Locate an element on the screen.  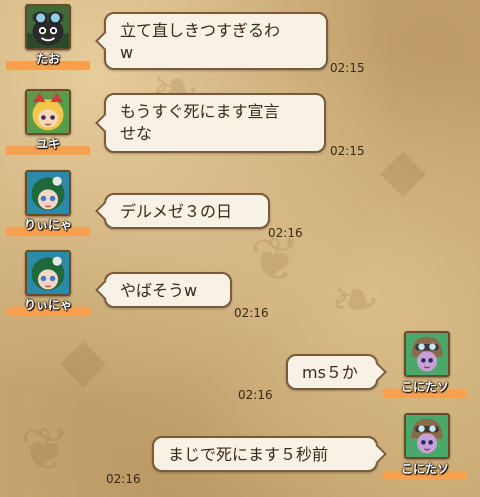
sender-name: ユキ is located at coordinates (48, 146).